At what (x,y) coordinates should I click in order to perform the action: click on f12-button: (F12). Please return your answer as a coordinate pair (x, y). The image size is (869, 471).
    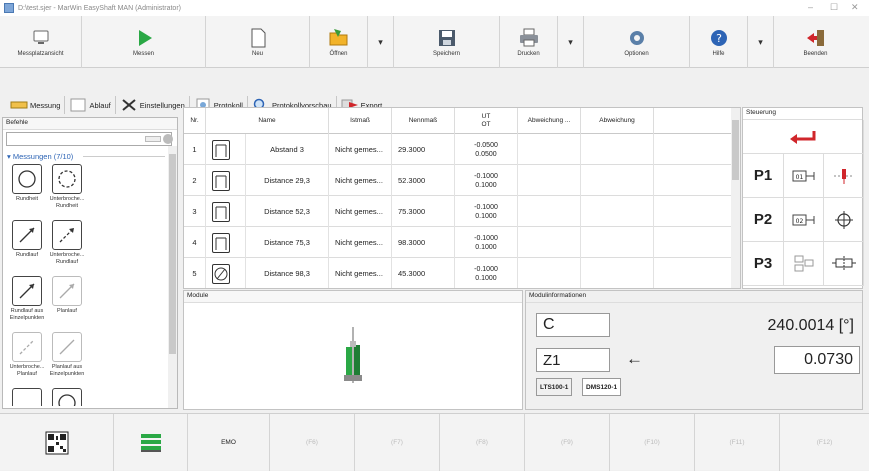
    Looking at the image, I should click on (824, 442).